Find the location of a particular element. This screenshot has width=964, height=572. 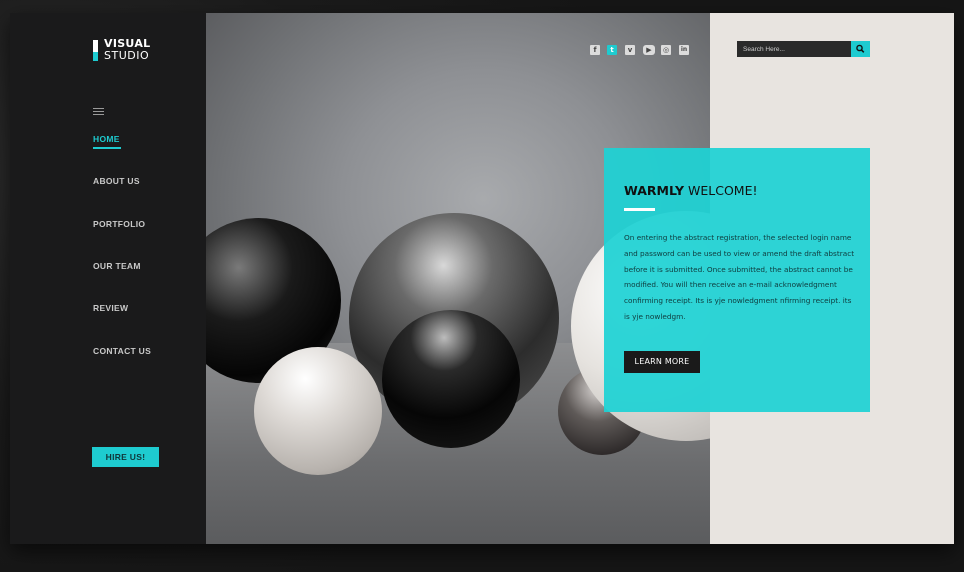

youtube-icon: ▶ is located at coordinates (649, 50).